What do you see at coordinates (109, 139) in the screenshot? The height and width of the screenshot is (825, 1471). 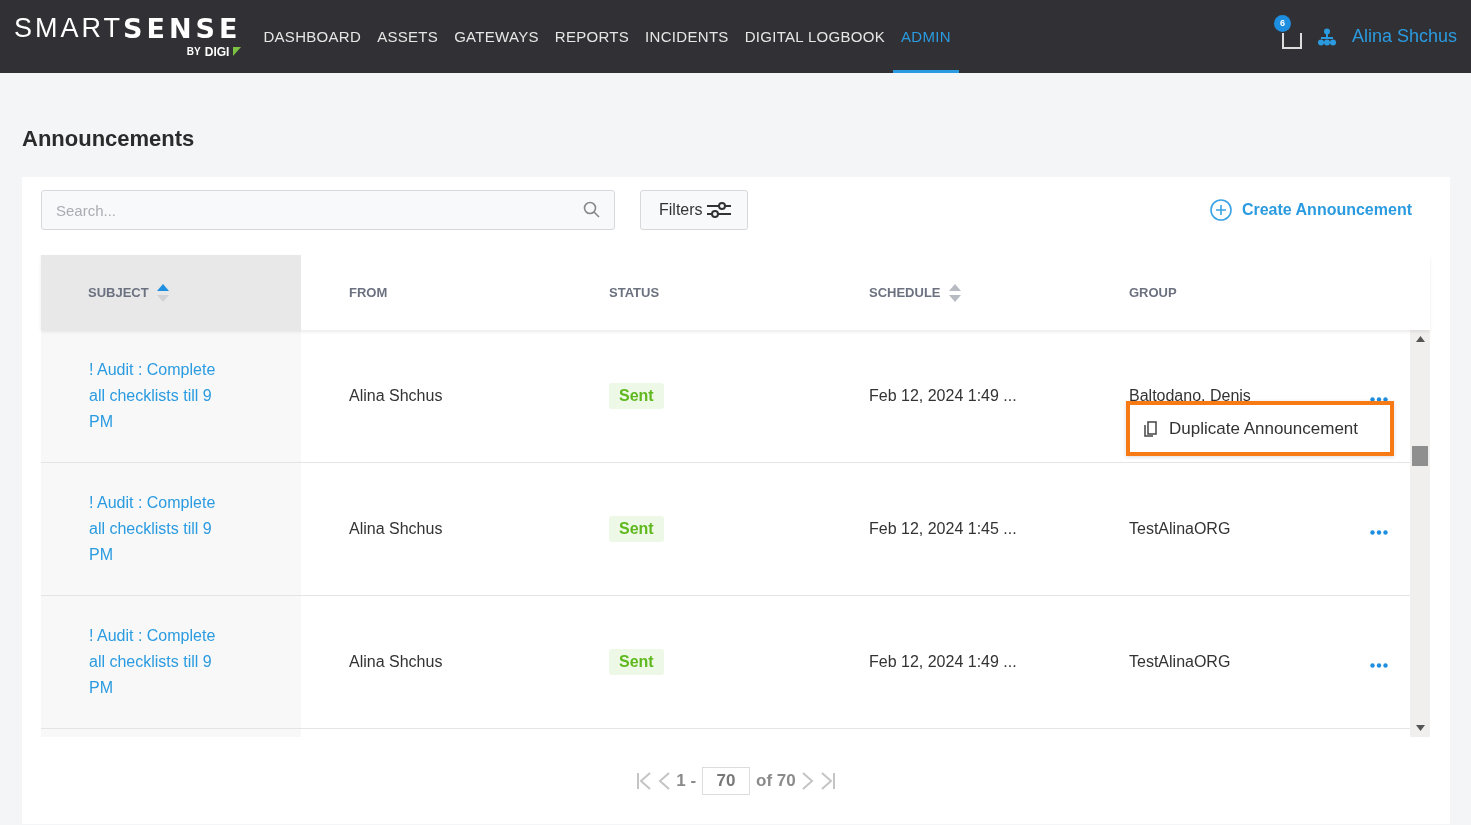 I see `page-title: Announcements` at bounding box center [109, 139].